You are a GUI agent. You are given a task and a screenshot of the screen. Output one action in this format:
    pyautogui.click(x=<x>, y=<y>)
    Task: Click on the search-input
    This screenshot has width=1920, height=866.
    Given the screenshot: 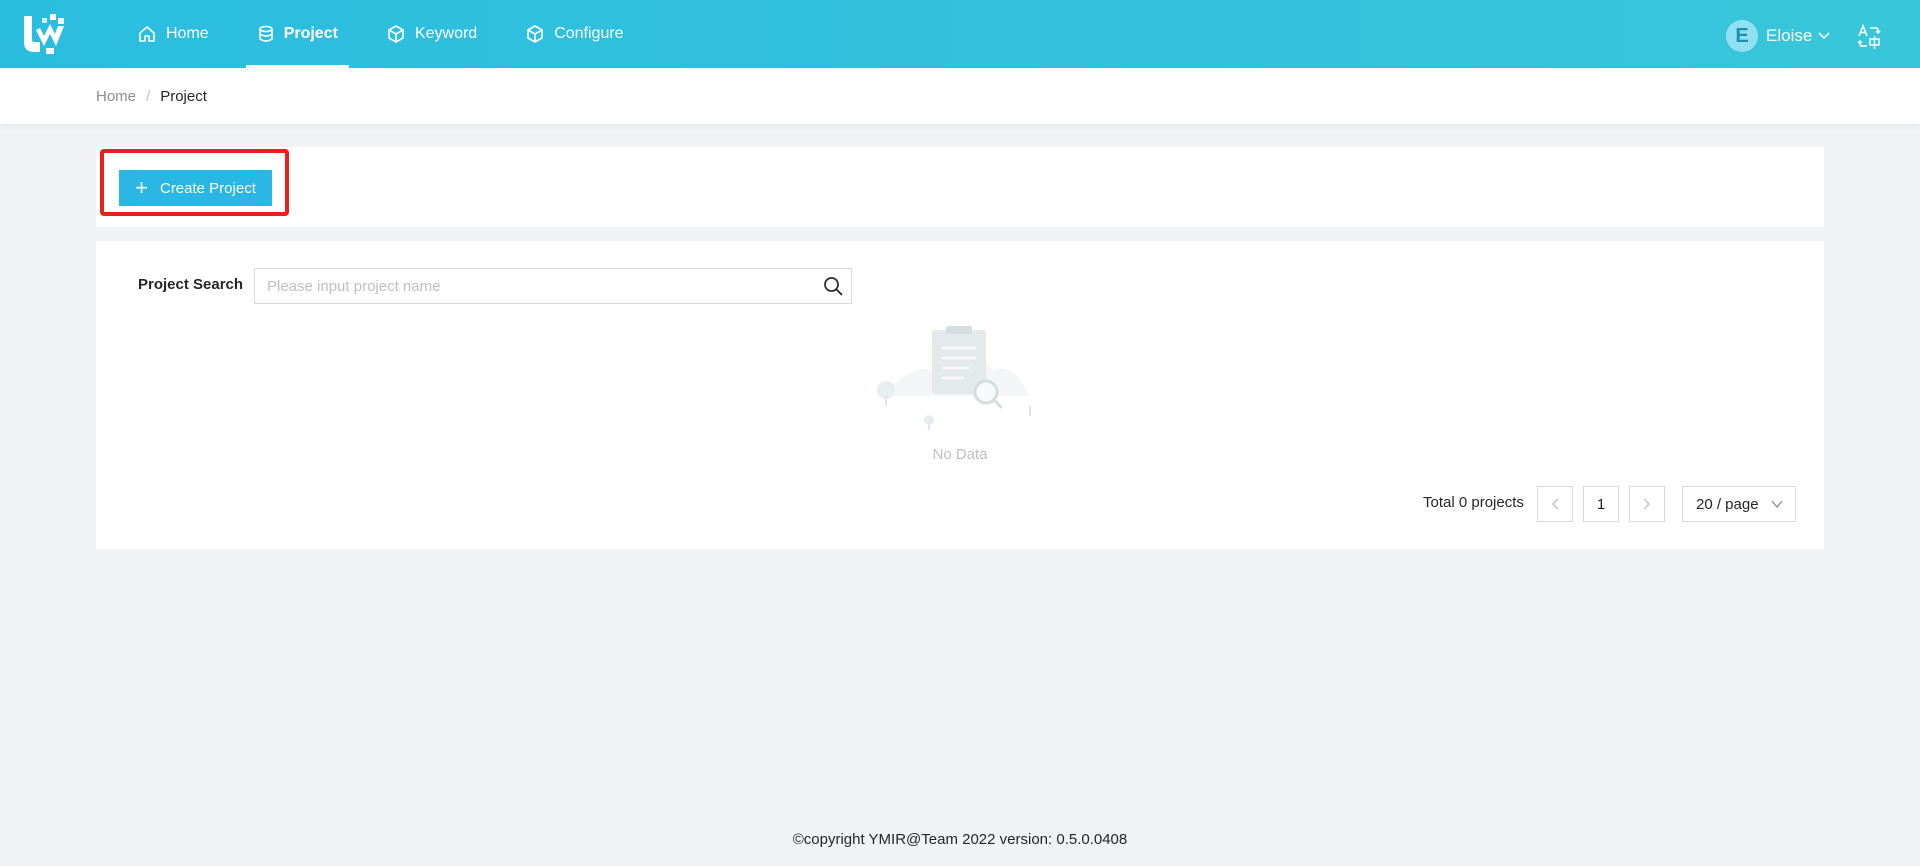 What is the action you would take?
    pyautogui.click(x=535, y=286)
    